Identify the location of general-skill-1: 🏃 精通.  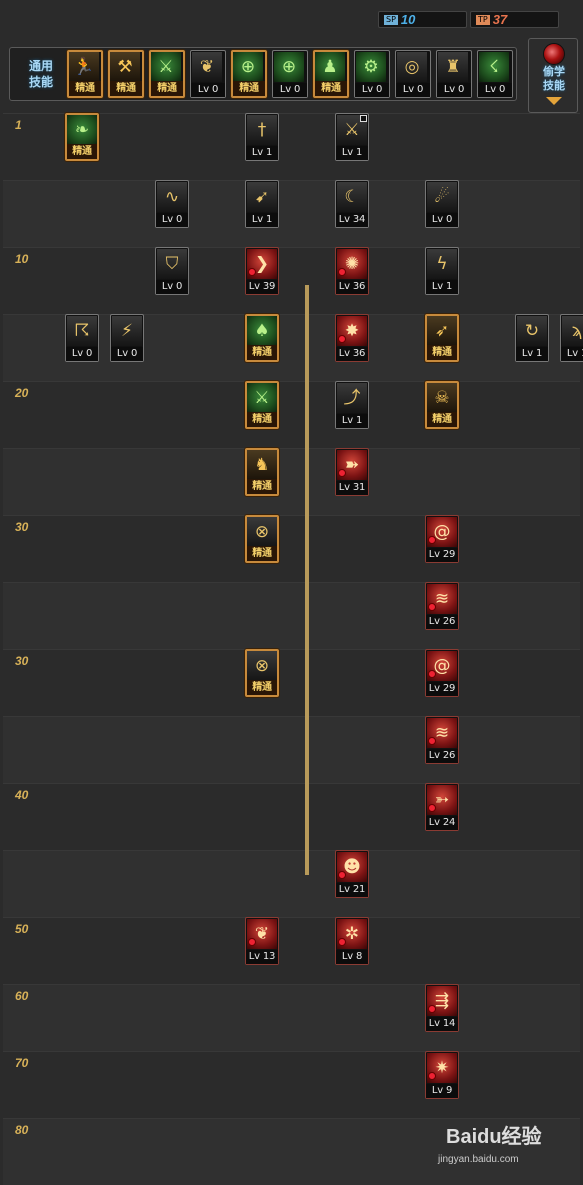
(85, 74).